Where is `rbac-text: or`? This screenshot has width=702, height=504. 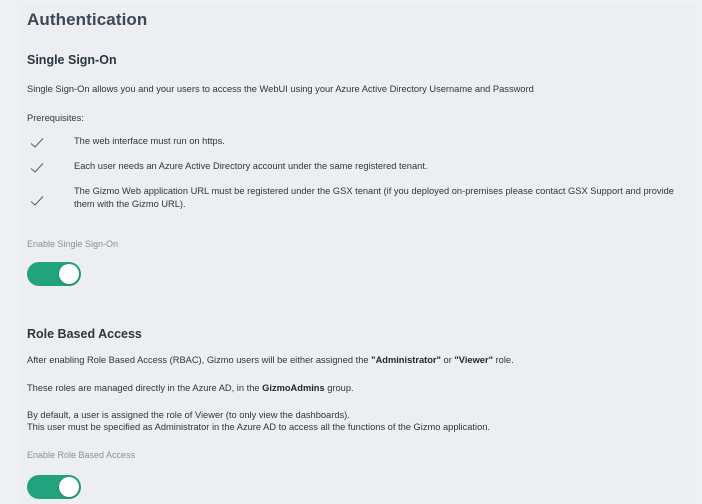
rbac-text: or is located at coordinates (447, 360).